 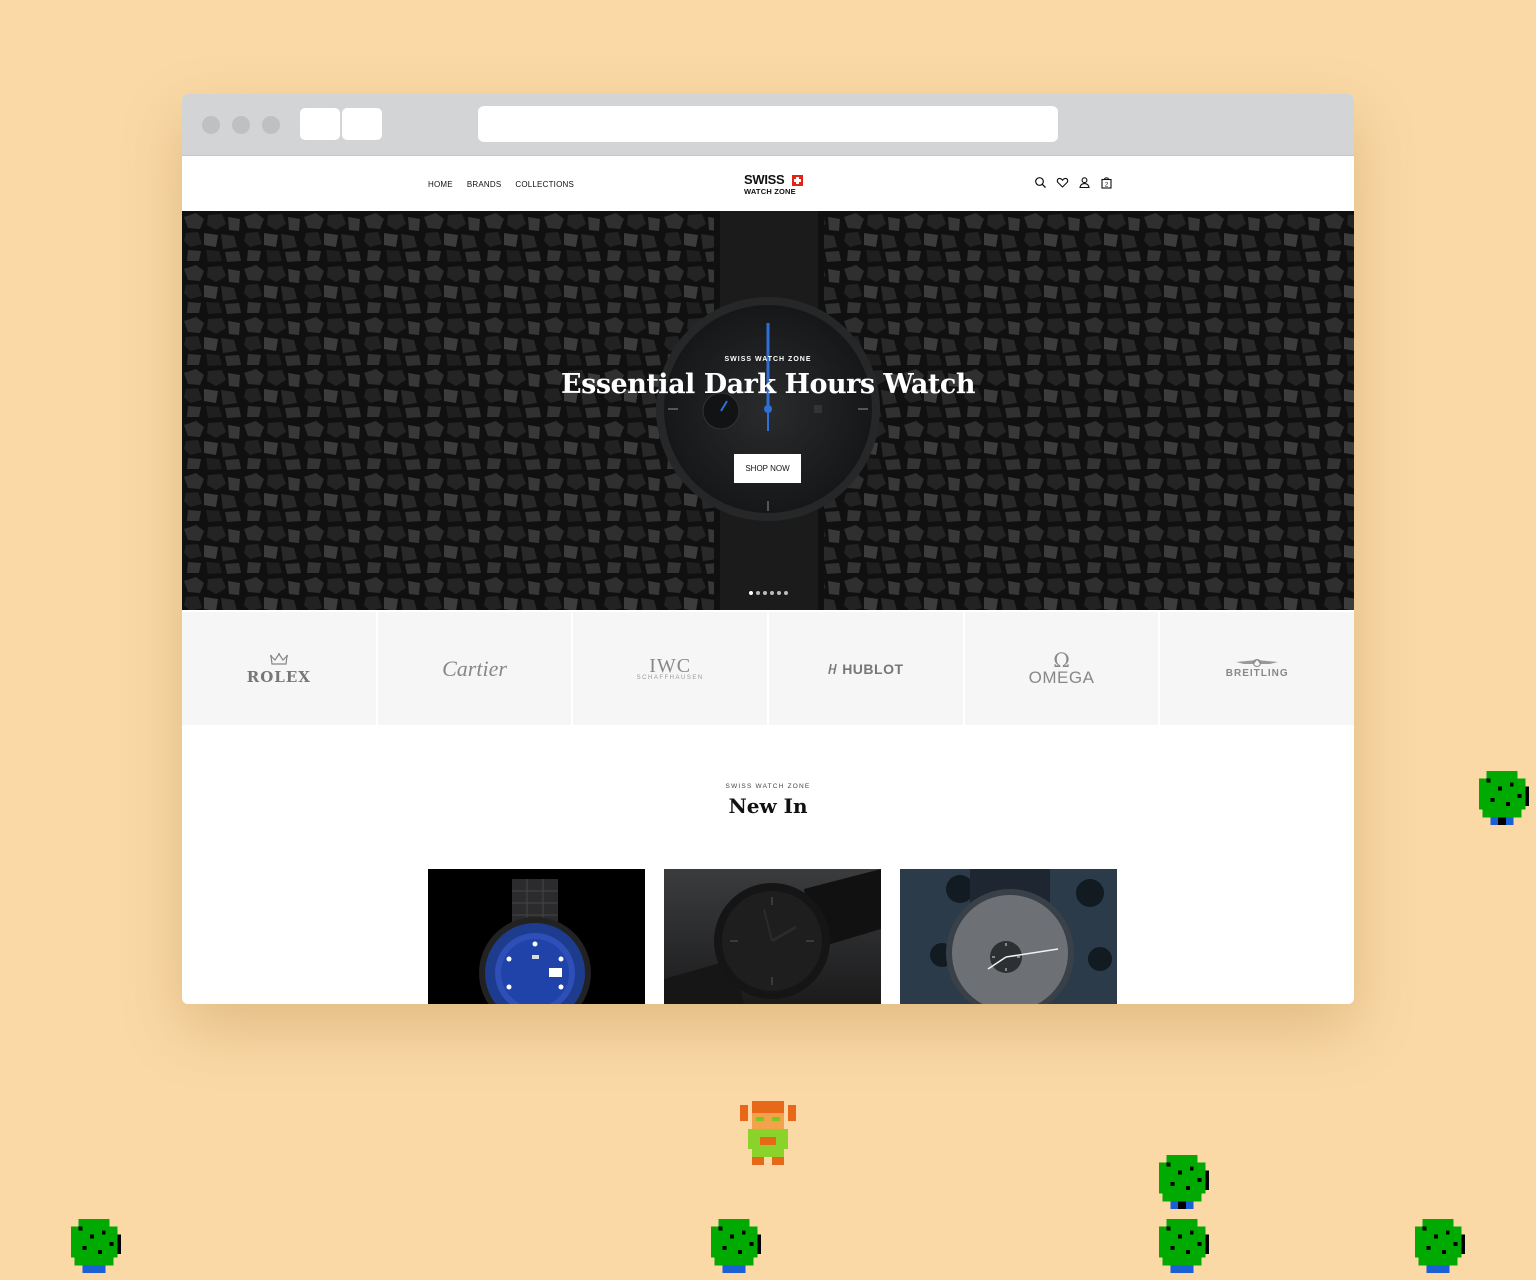 I want to click on brand-iwc-sublabel: SCHAFFHAUSEN, so click(x=670, y=677).